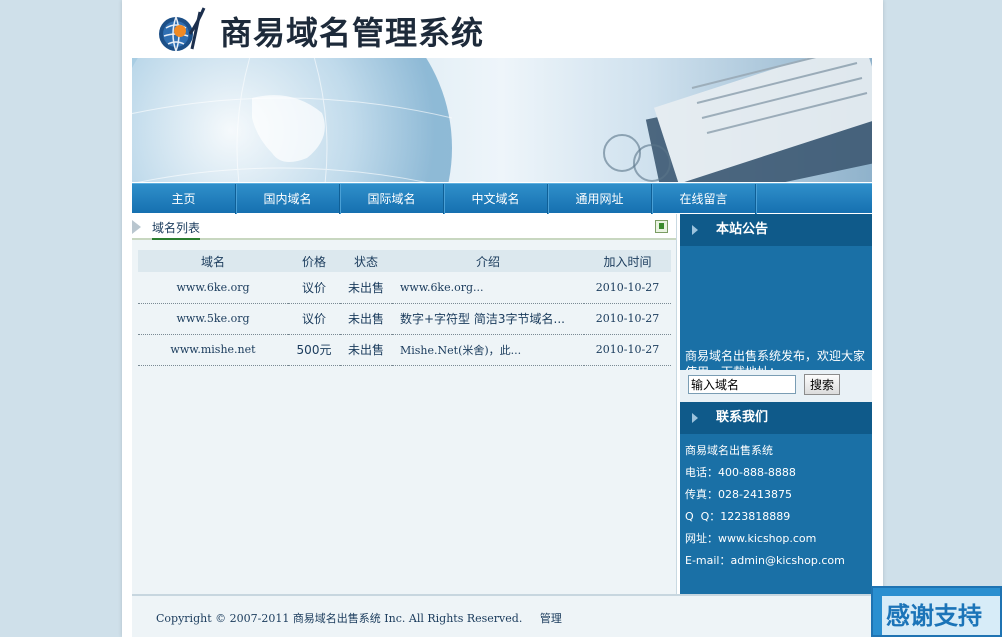  What do you see at coordinates (488, 261) in the screenshot?
I see `column-header-intro: 介绍` at bounding box center [488, 261].